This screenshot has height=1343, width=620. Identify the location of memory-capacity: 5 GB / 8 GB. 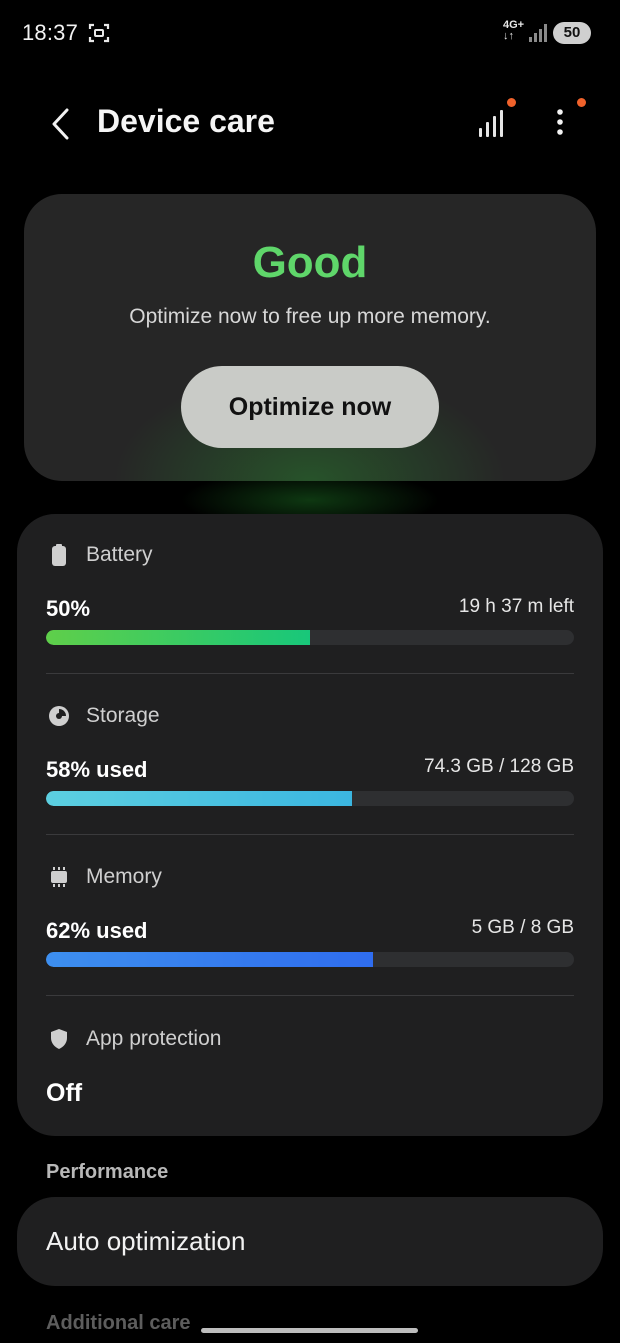
(522, 927).